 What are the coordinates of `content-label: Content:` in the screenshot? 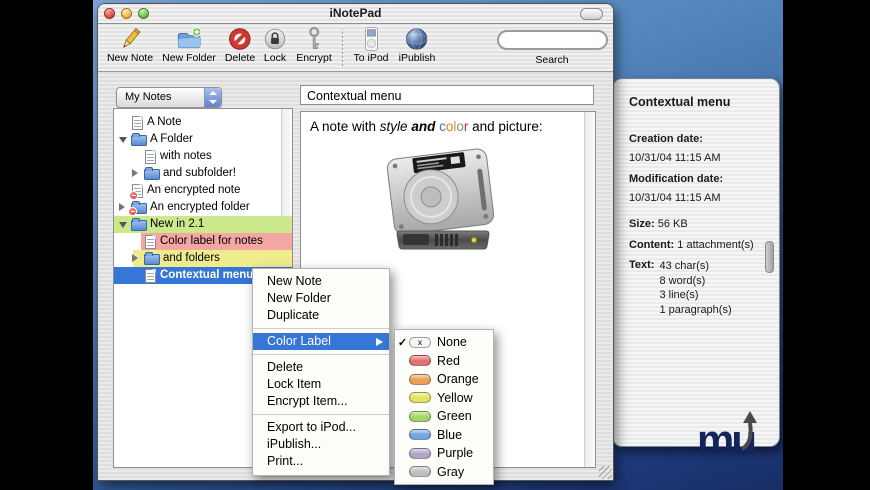 It's located at (652, 245).